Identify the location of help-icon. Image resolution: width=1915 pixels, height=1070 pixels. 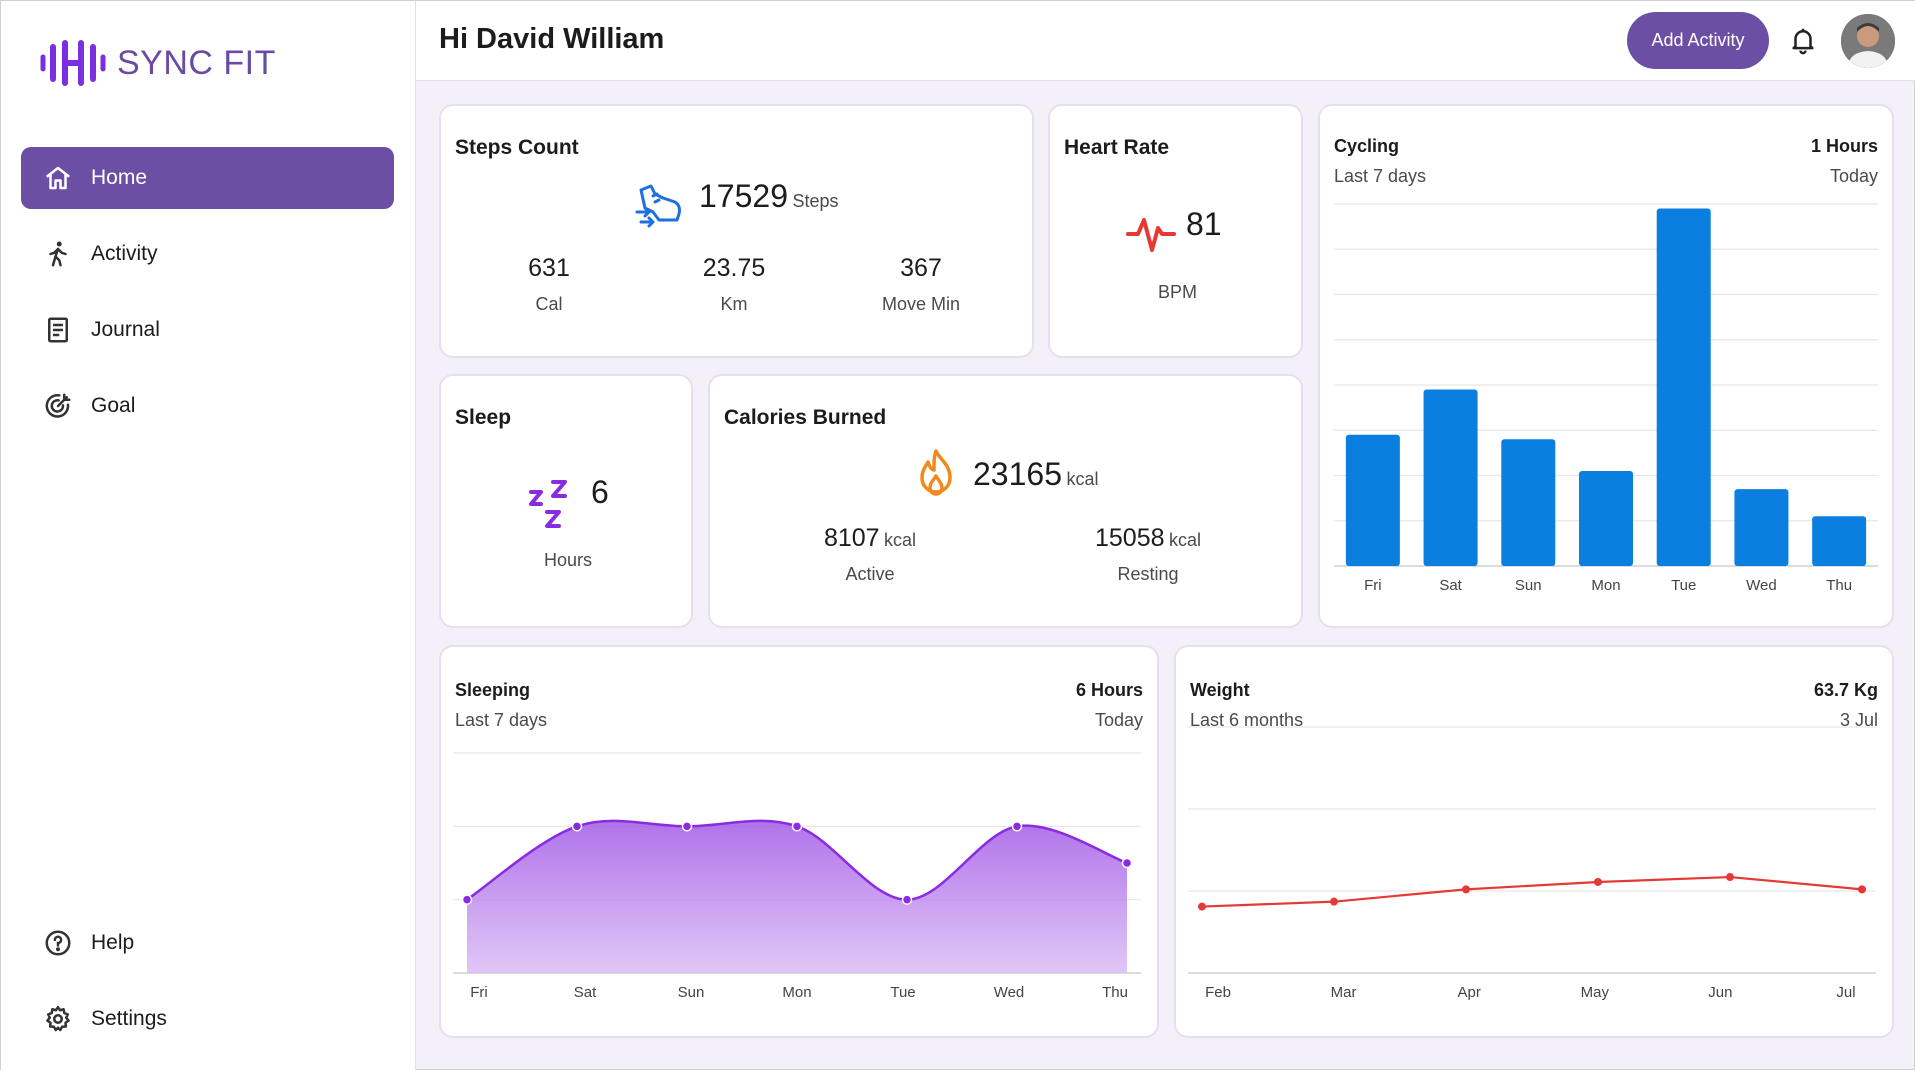
(58, 943).